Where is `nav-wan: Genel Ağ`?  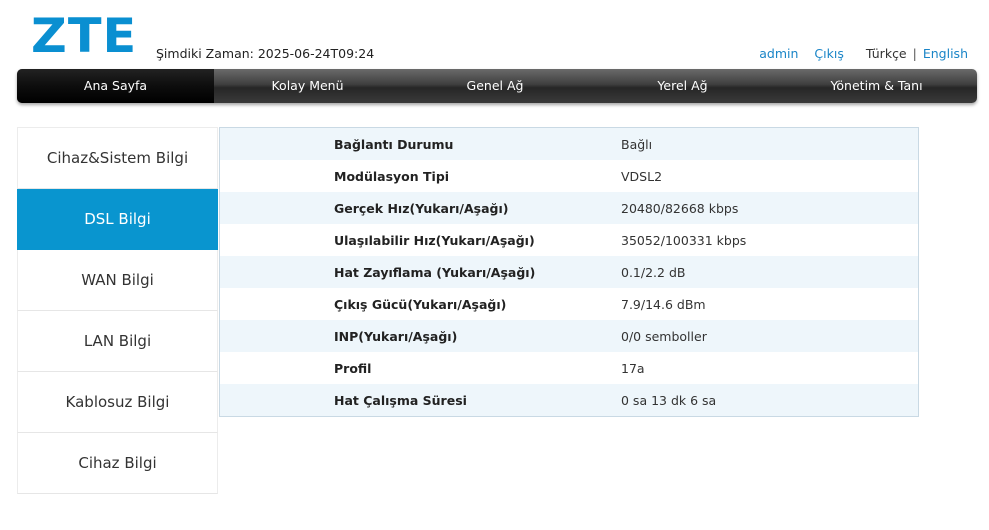
nav-wan: Genel Ağ is located at coordinates (495, 86).